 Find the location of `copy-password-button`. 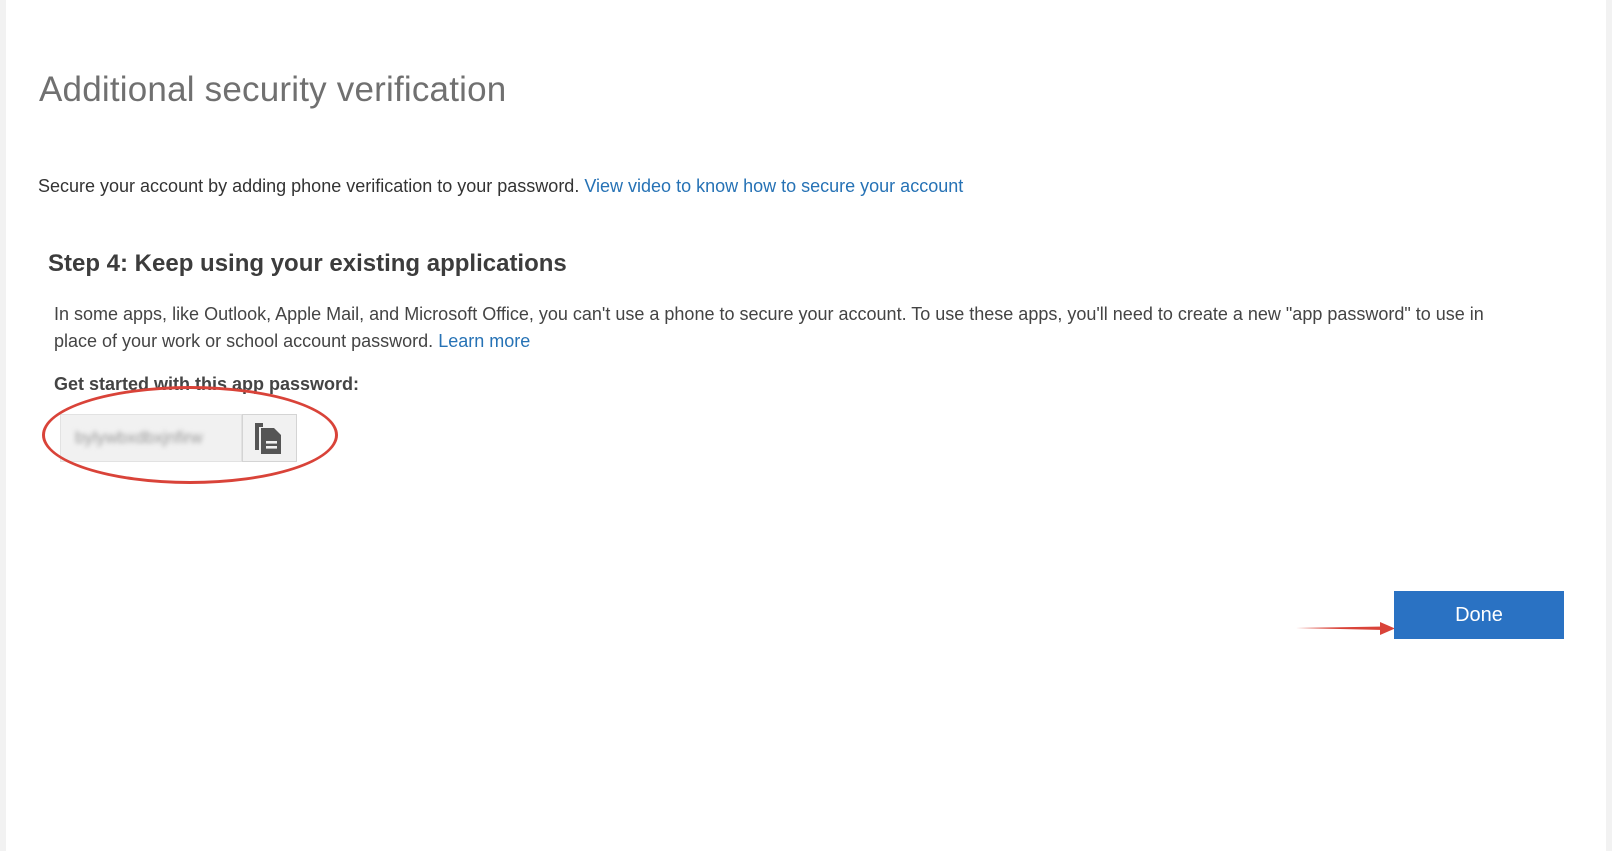

copy-password-button is located at coordinates (269, 438).